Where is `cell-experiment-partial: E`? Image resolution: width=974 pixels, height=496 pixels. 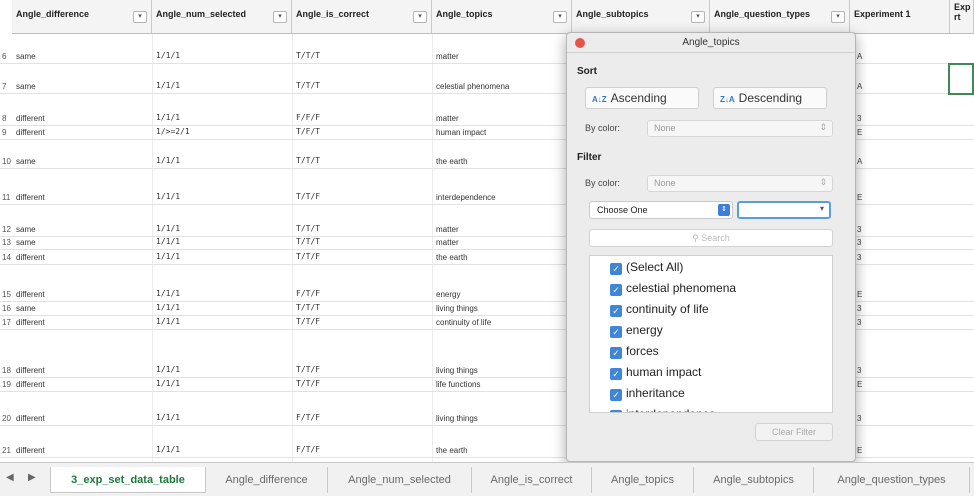 cell-experiment-partial: E is located at coordinates (859, 197).